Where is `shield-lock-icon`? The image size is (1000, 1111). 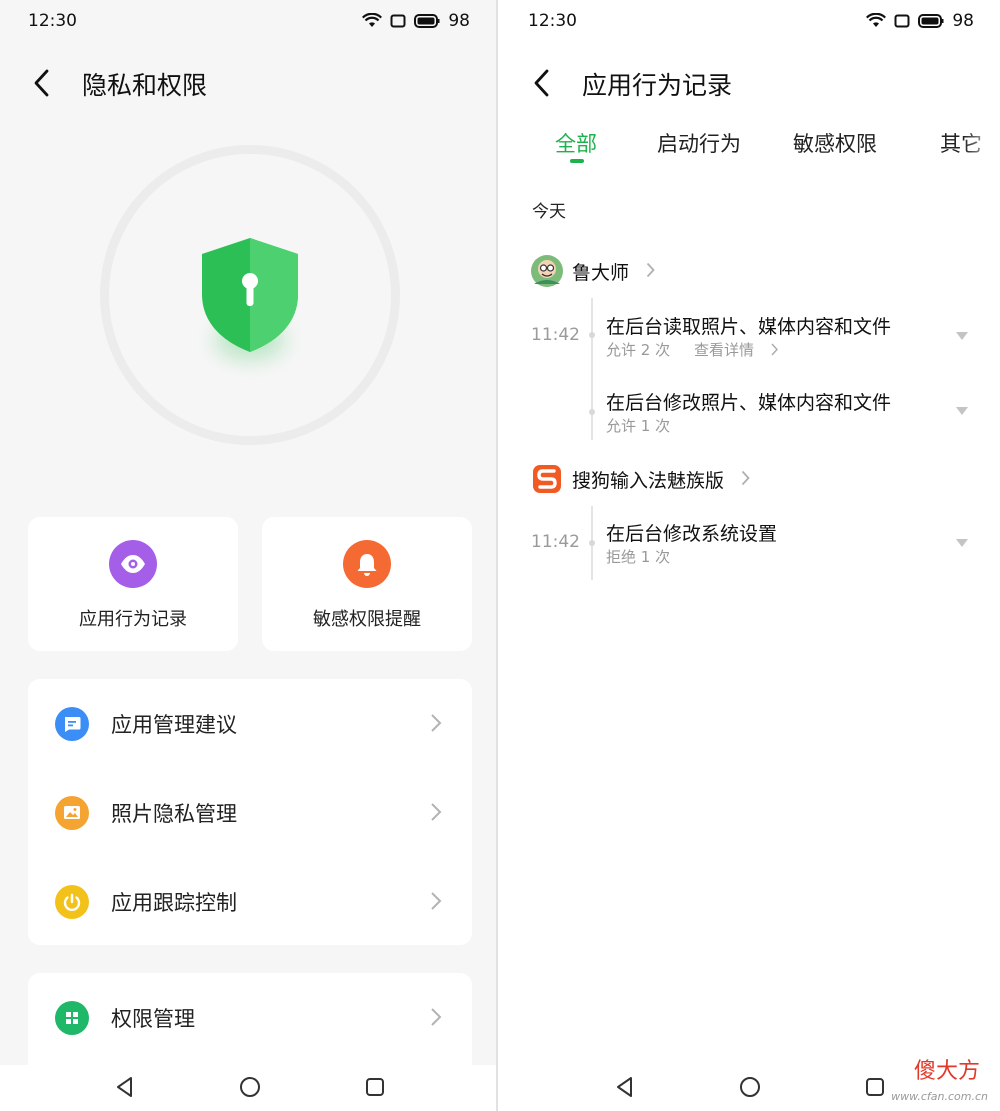
shield-lock-icon is located at coordinates (250, 295).